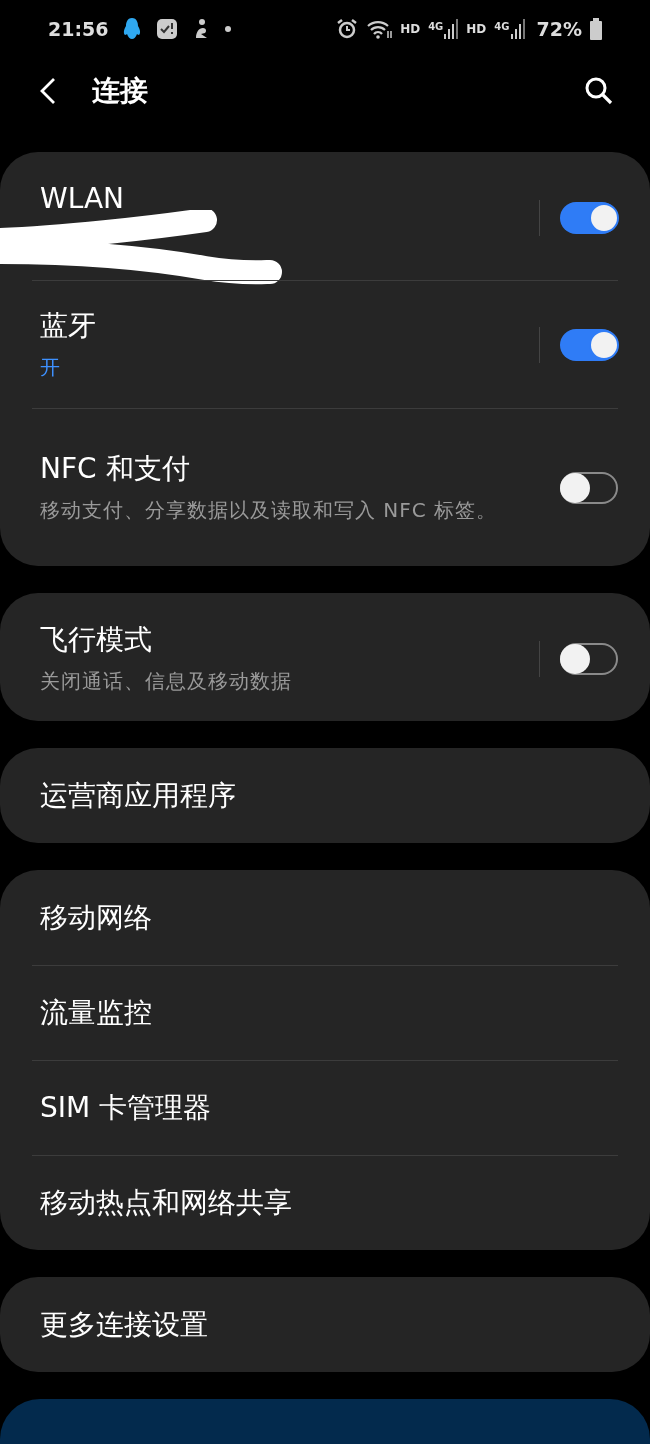  I want to click on setting-title: 移动热点和网络共享, so click(329, 1203).